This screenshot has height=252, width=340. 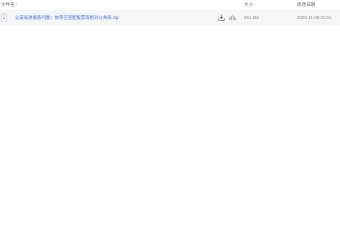 What do you see at coordinates (248, 5) in the screenshot?
I see `column-header-size: 大小` at bounding box center [248, 5].